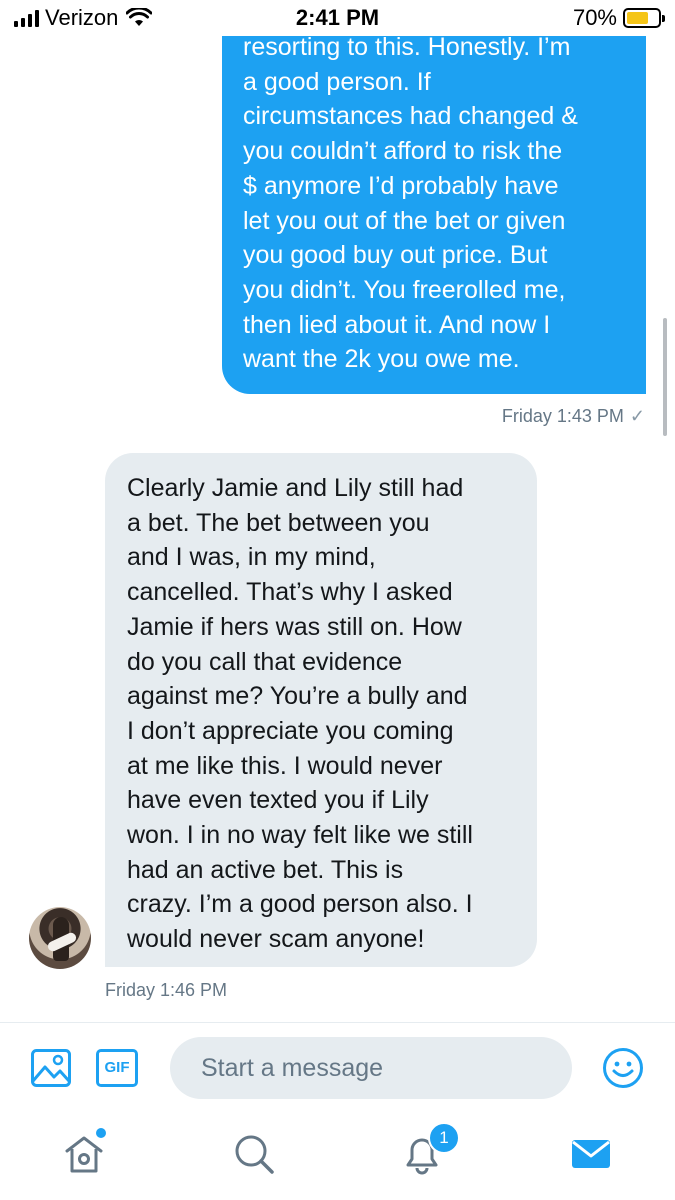 The image size is (675, 1200). I want to click on message-input, so click(371, 1068).